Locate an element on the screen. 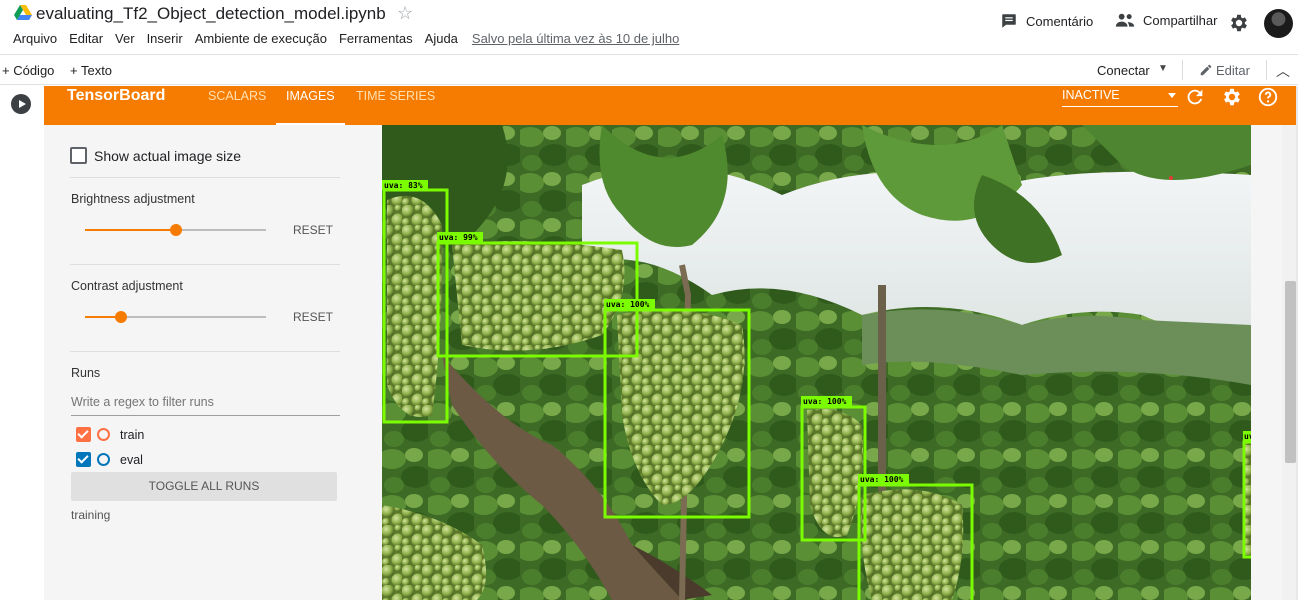 This screenshot has height=600, width=1298. notebook-toolbar: + Código + Texto Conectar ▼ Editar ︿ is located at coordinates (649, 69).